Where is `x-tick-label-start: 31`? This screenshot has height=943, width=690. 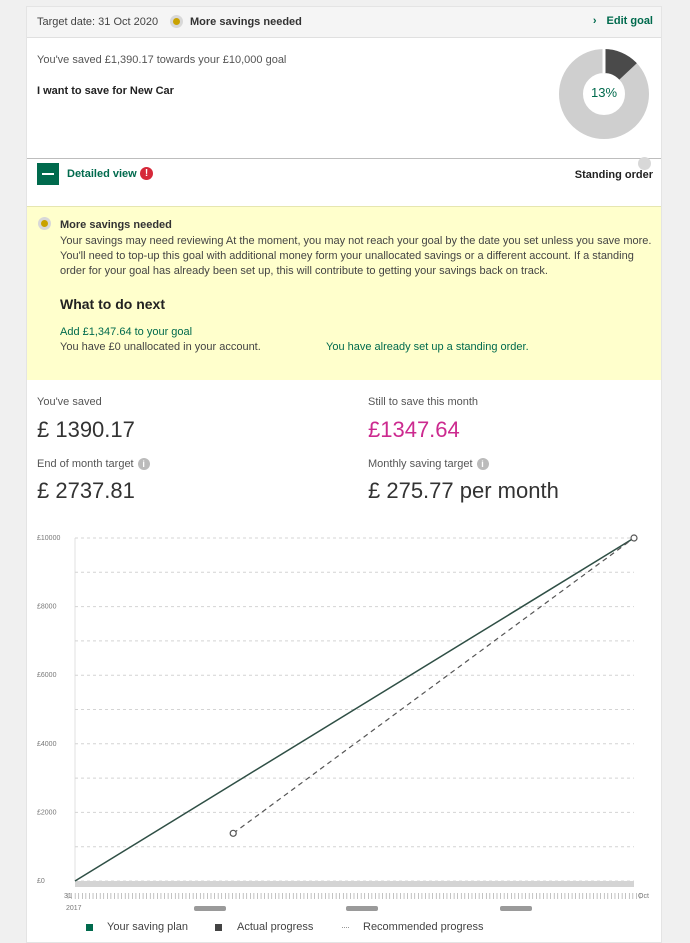
x-tick-label-start: 31 is located at coordinates (68, 896).